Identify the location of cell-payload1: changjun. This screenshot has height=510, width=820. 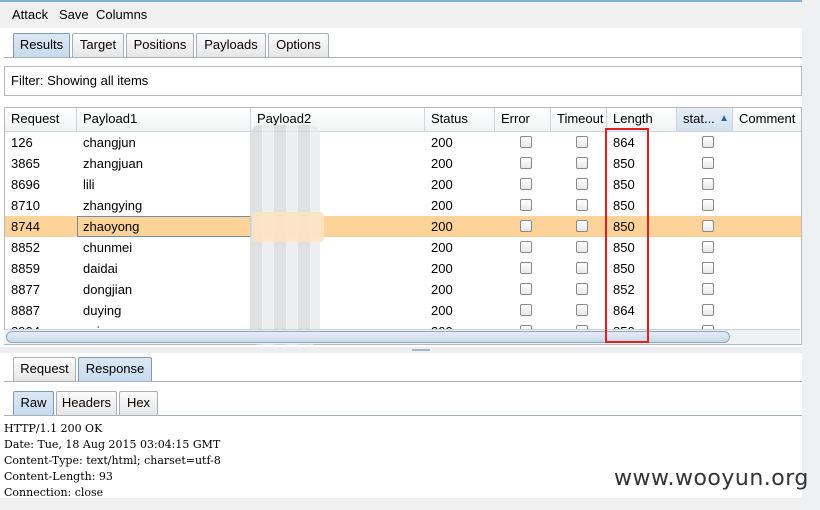
(109, 142).